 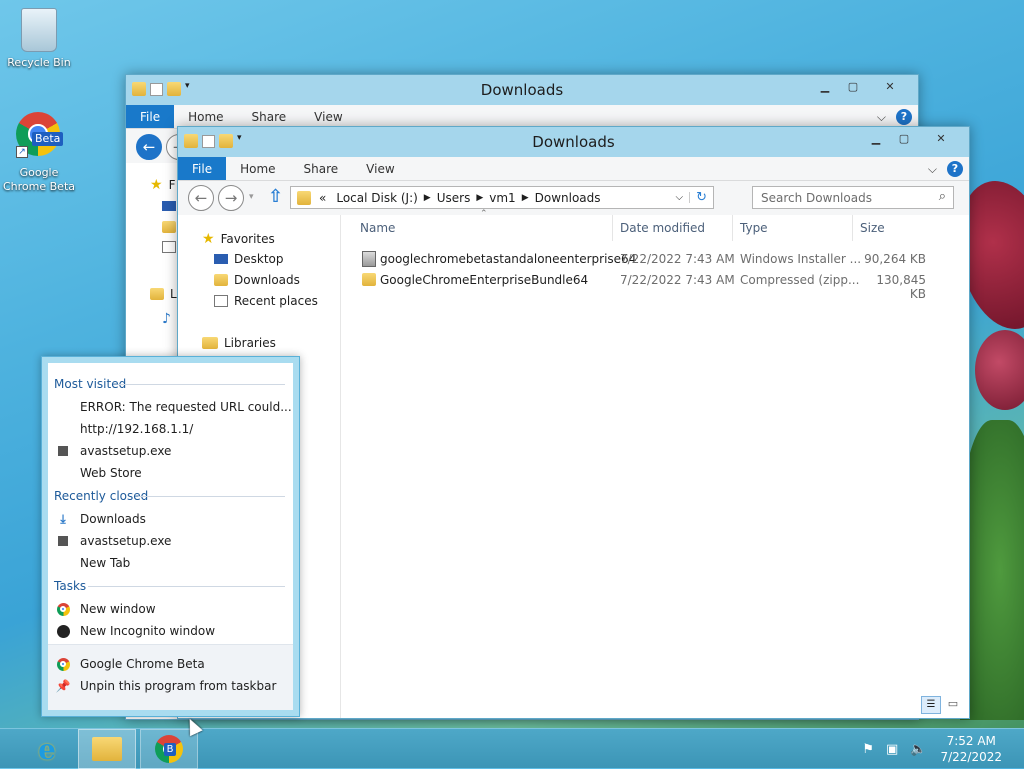 I want to click on column-header-size: Size, so click(x=872, y=228).